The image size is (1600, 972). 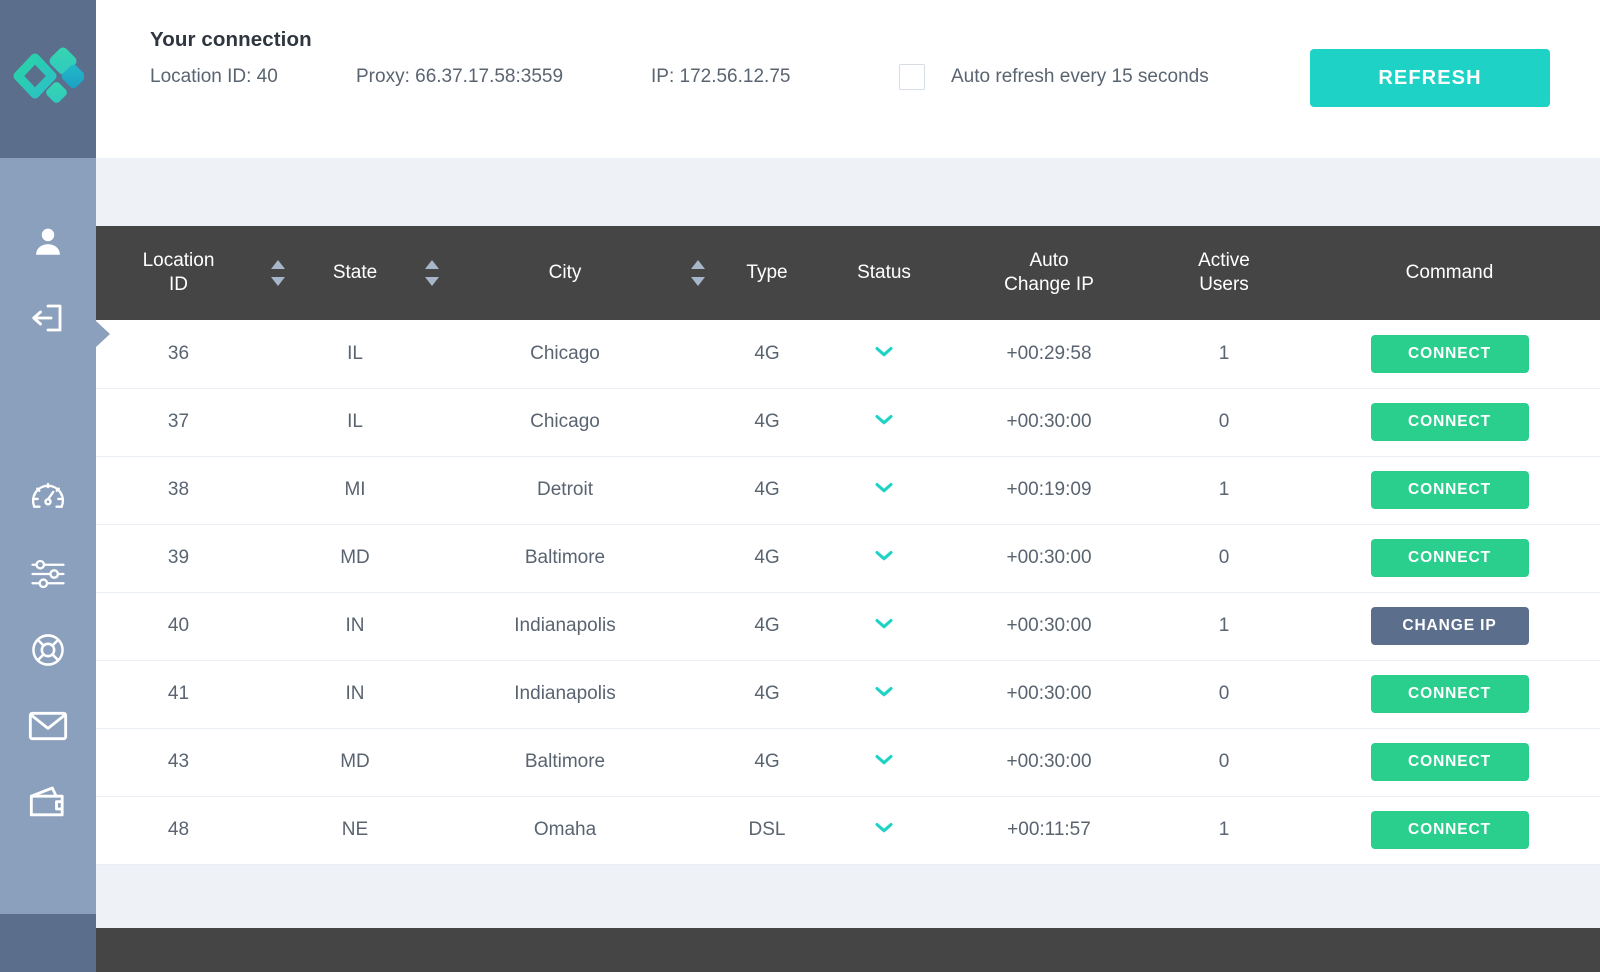 I want to click on sidebar-group-secondary, so click(x=48, y=650).